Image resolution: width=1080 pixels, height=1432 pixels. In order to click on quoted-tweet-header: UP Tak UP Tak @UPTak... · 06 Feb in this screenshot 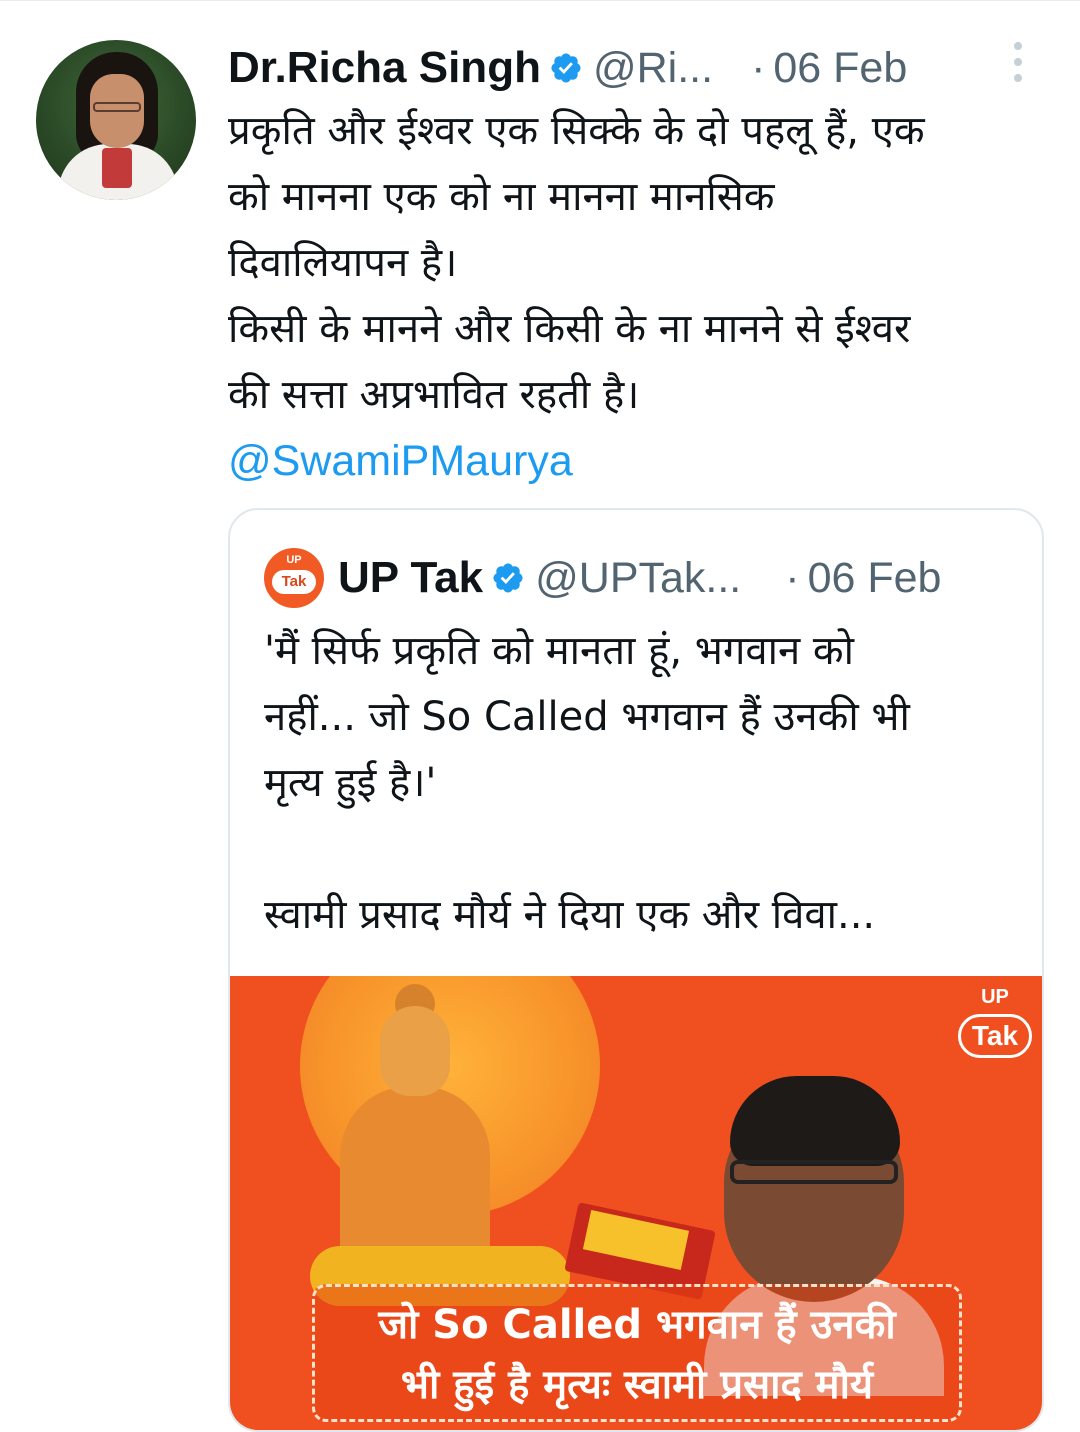, I will do `click(644, 578)`.